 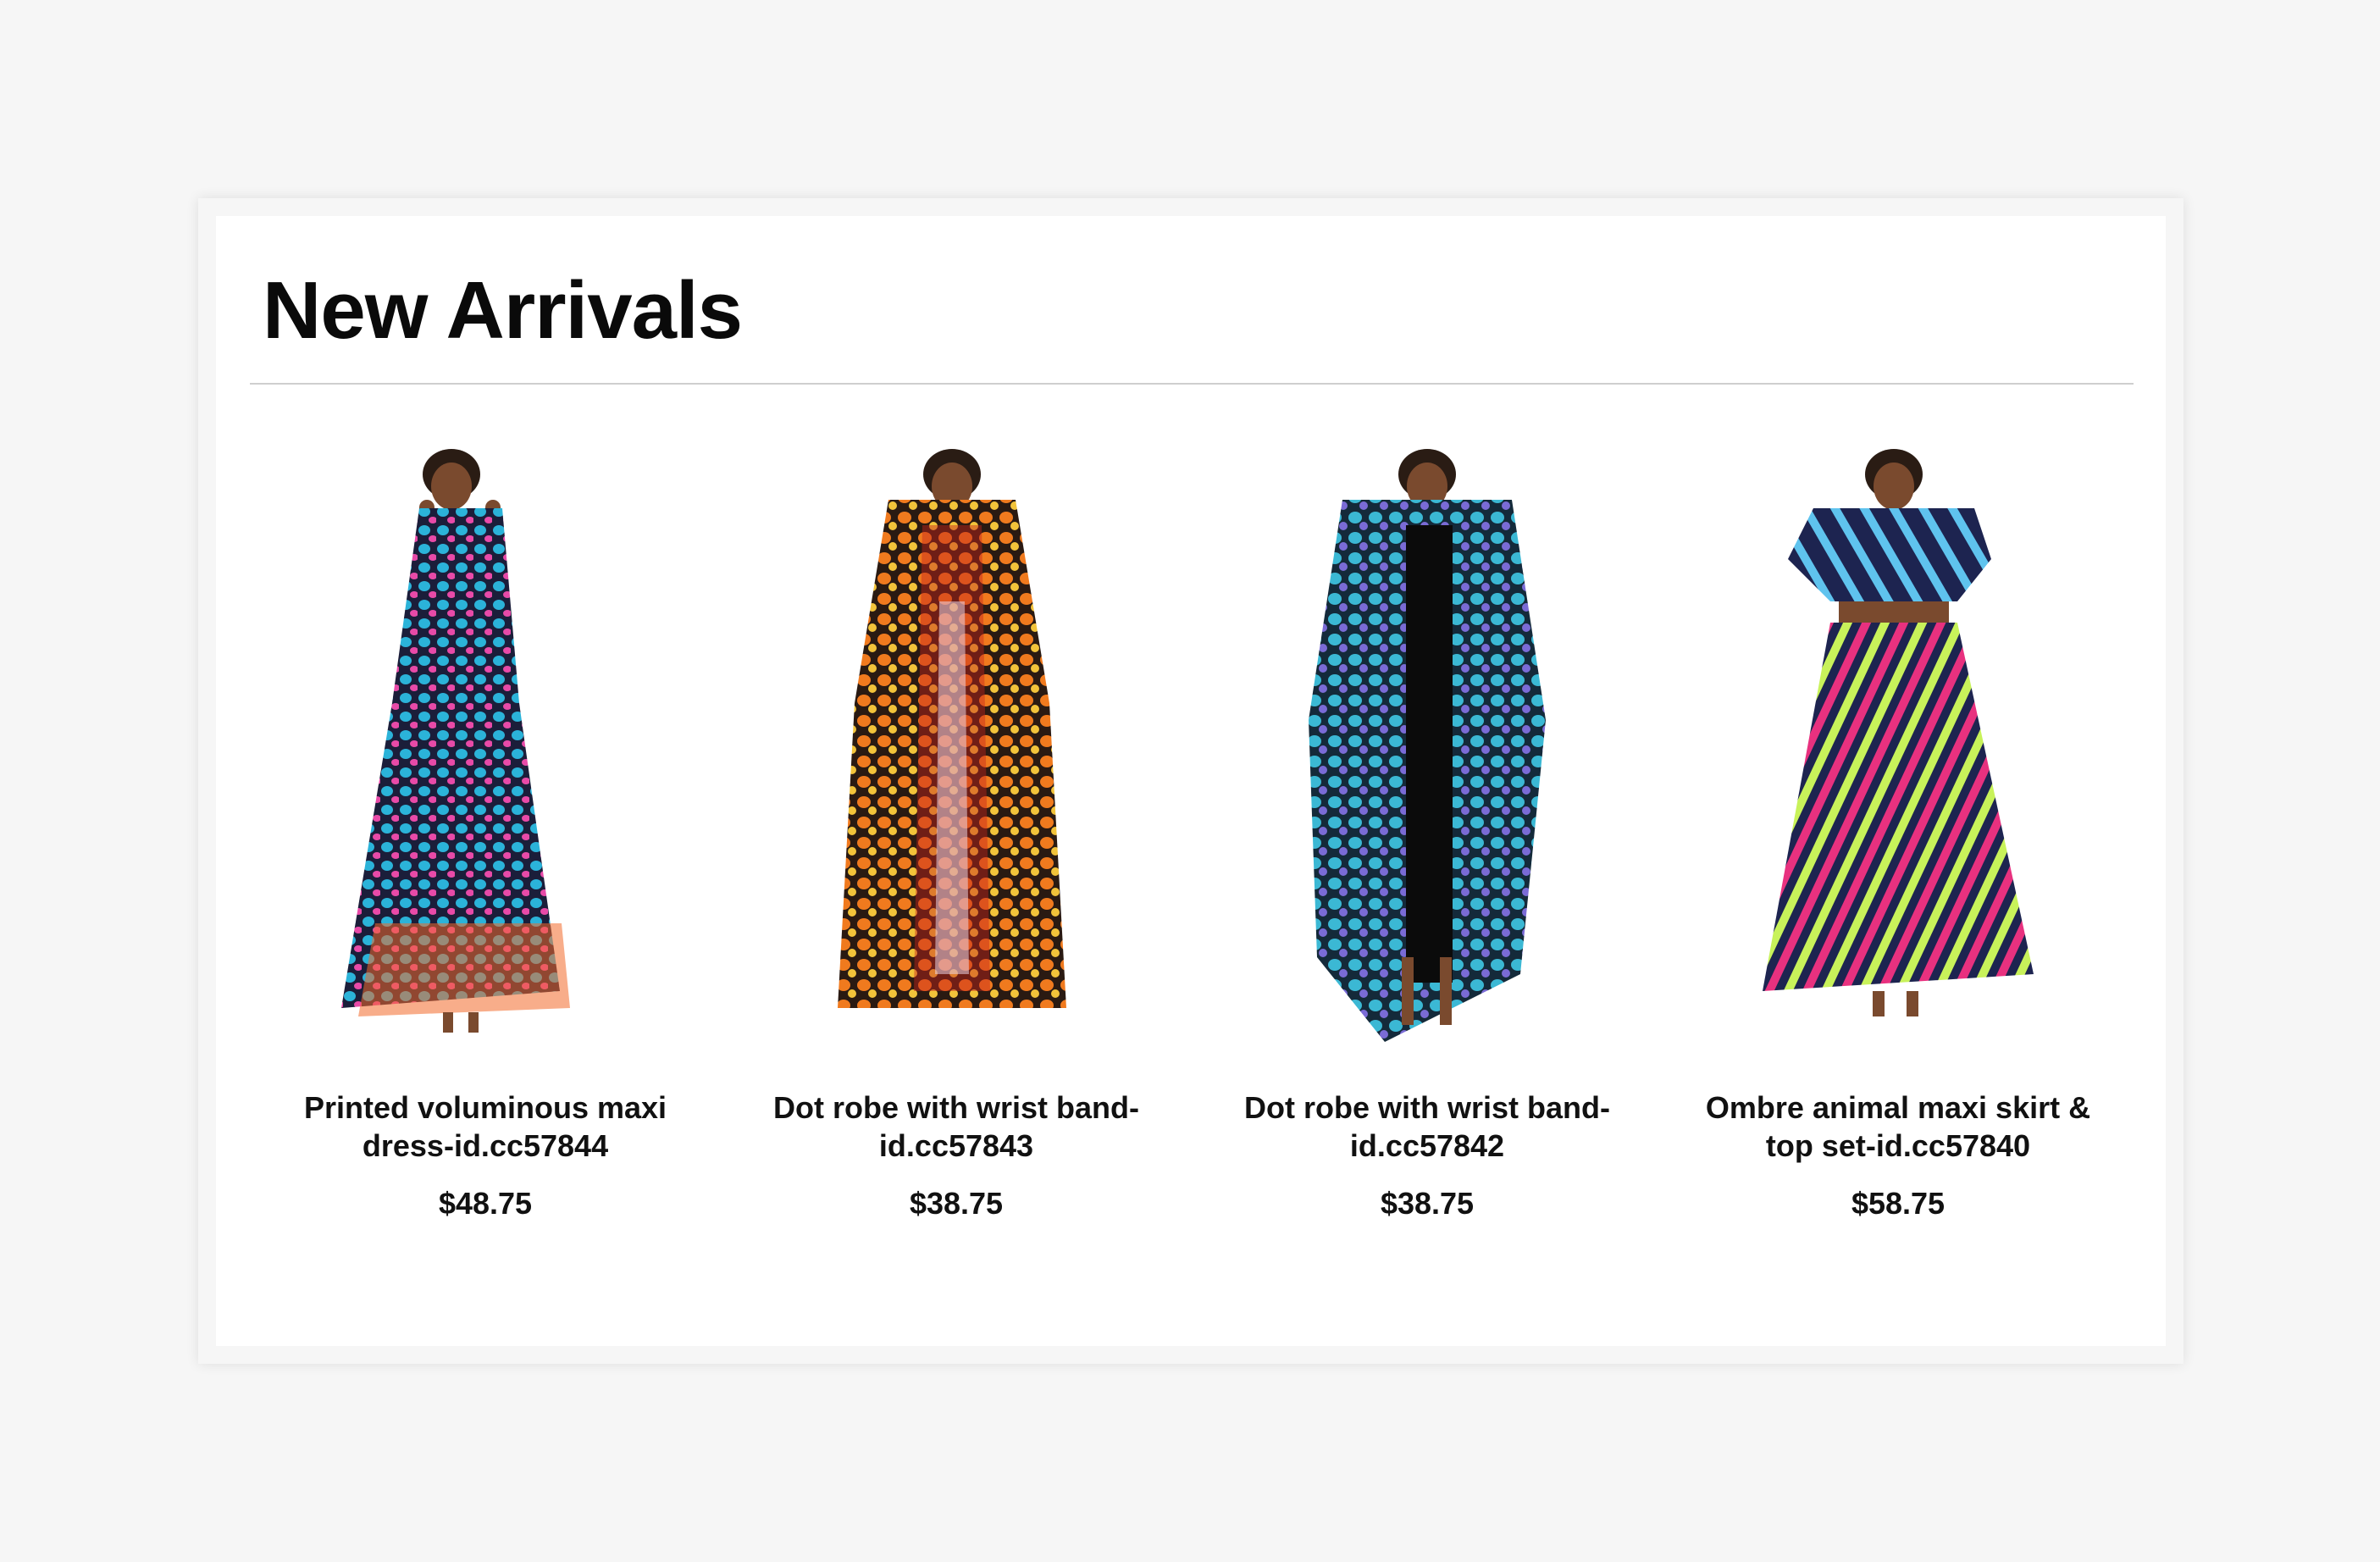 What do you see at coordinates (956, 1126) in the screenshot?
I see `product-name: Dot robe with wrist band-id.cc57843` at bounding box center [956, 1126].